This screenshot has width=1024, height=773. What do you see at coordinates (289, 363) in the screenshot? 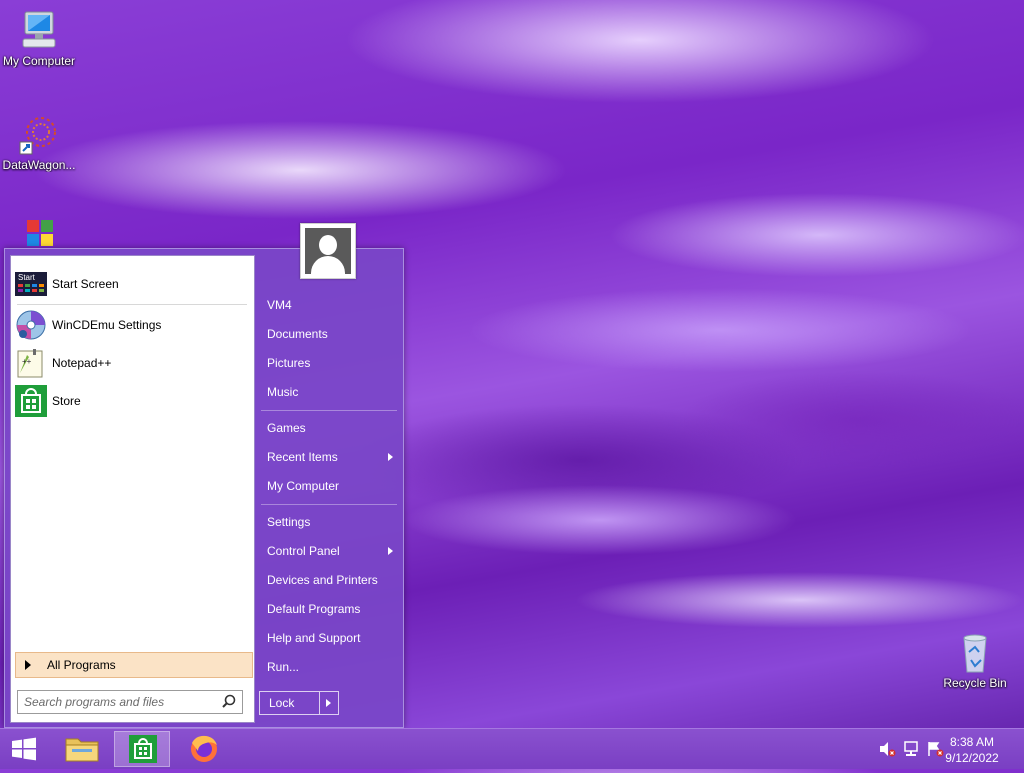
I see `right-item-label: Pictures` at bounding box center [289, 363].